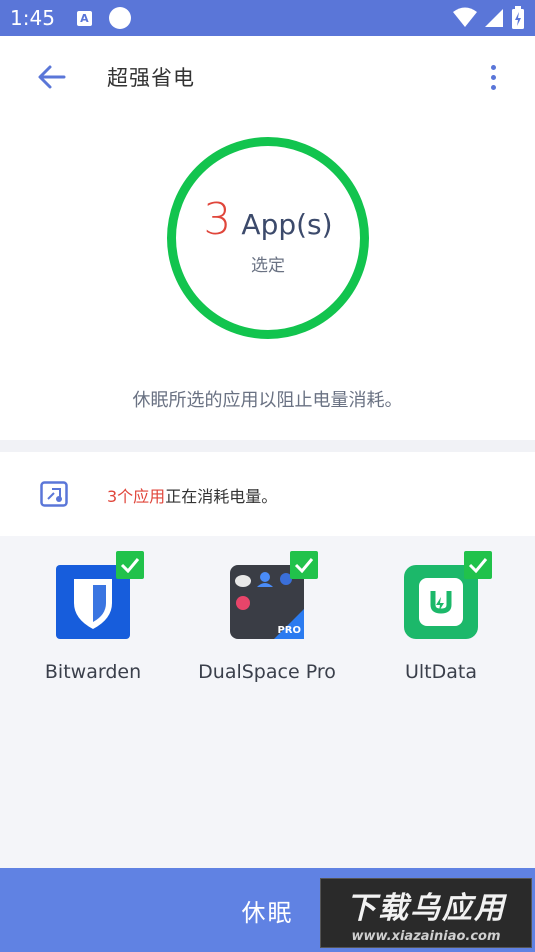 The width and height of the screenshot is (535, 952). What do you see at coordinates (151, 78) in the screenshot?
I see `page-title: 超强省电` at bounding box center [151, 78].